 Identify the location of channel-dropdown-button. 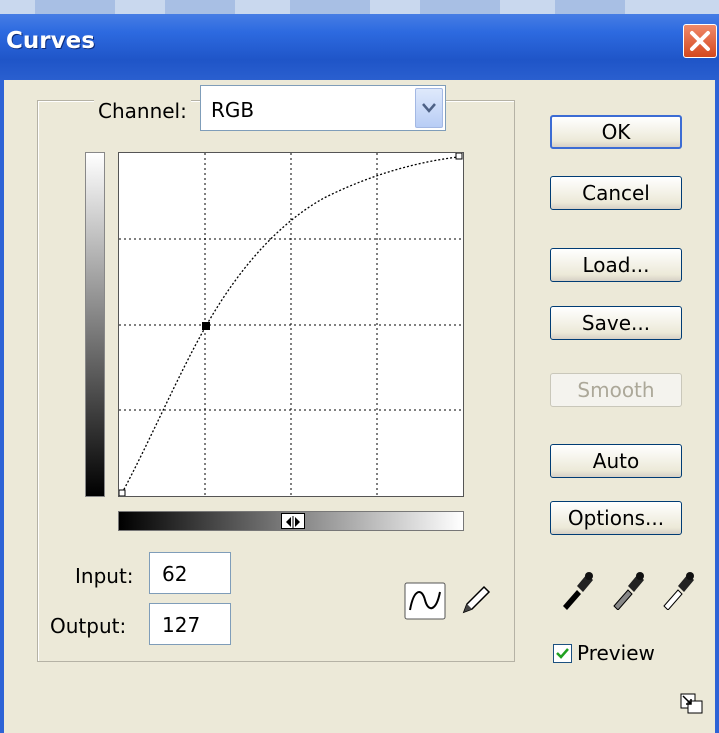
(429, 108).